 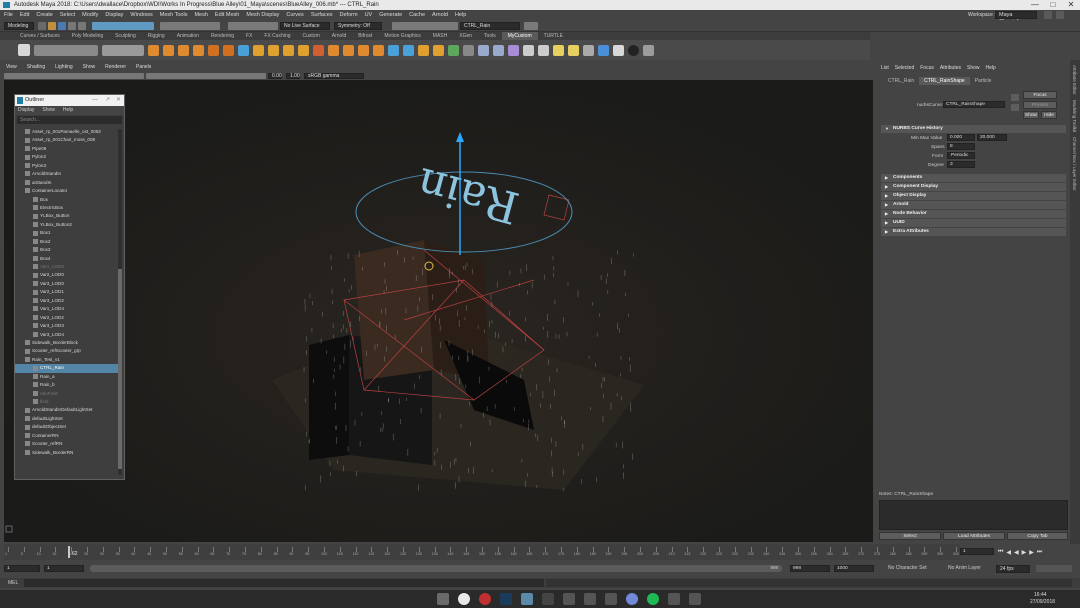 I want to click on 3dsmax-icon, so click(x=548, y=599).